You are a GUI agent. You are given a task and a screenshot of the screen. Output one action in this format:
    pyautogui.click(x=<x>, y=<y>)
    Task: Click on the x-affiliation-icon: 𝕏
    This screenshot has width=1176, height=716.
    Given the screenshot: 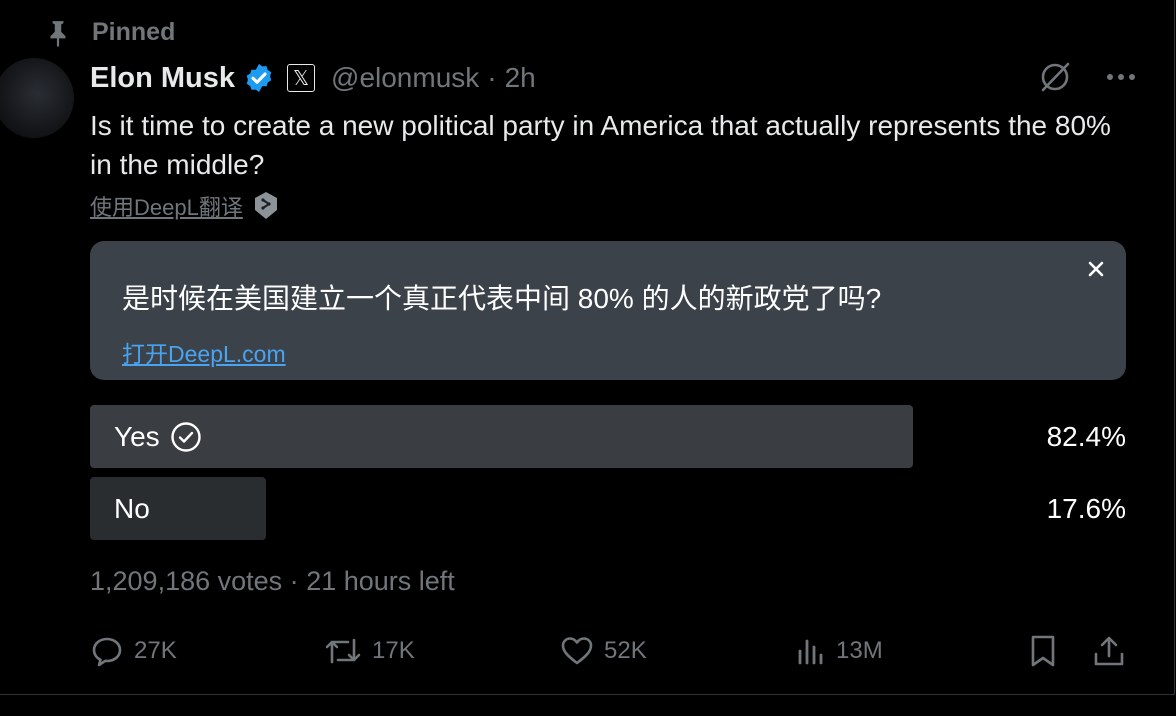 What is the action you would take?
    pyautogui.click(x=301, y=78)
    